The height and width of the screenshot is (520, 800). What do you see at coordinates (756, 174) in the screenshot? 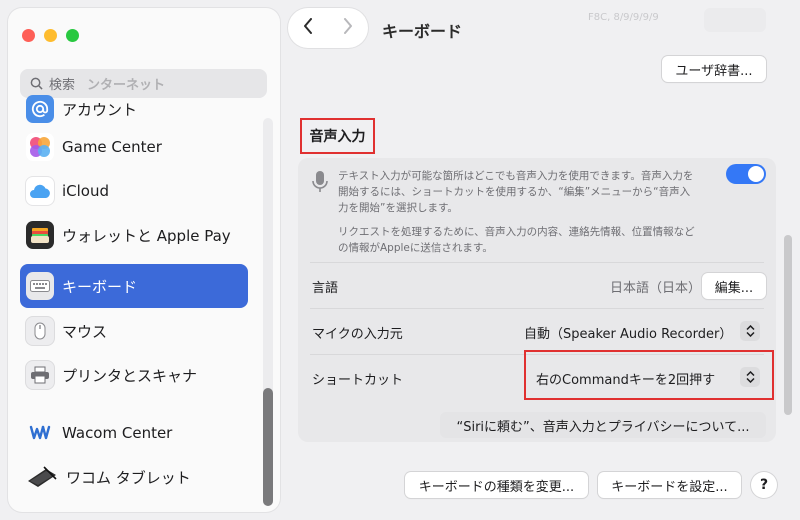
I see `toggle-knob` at bounding box center [756, 174].